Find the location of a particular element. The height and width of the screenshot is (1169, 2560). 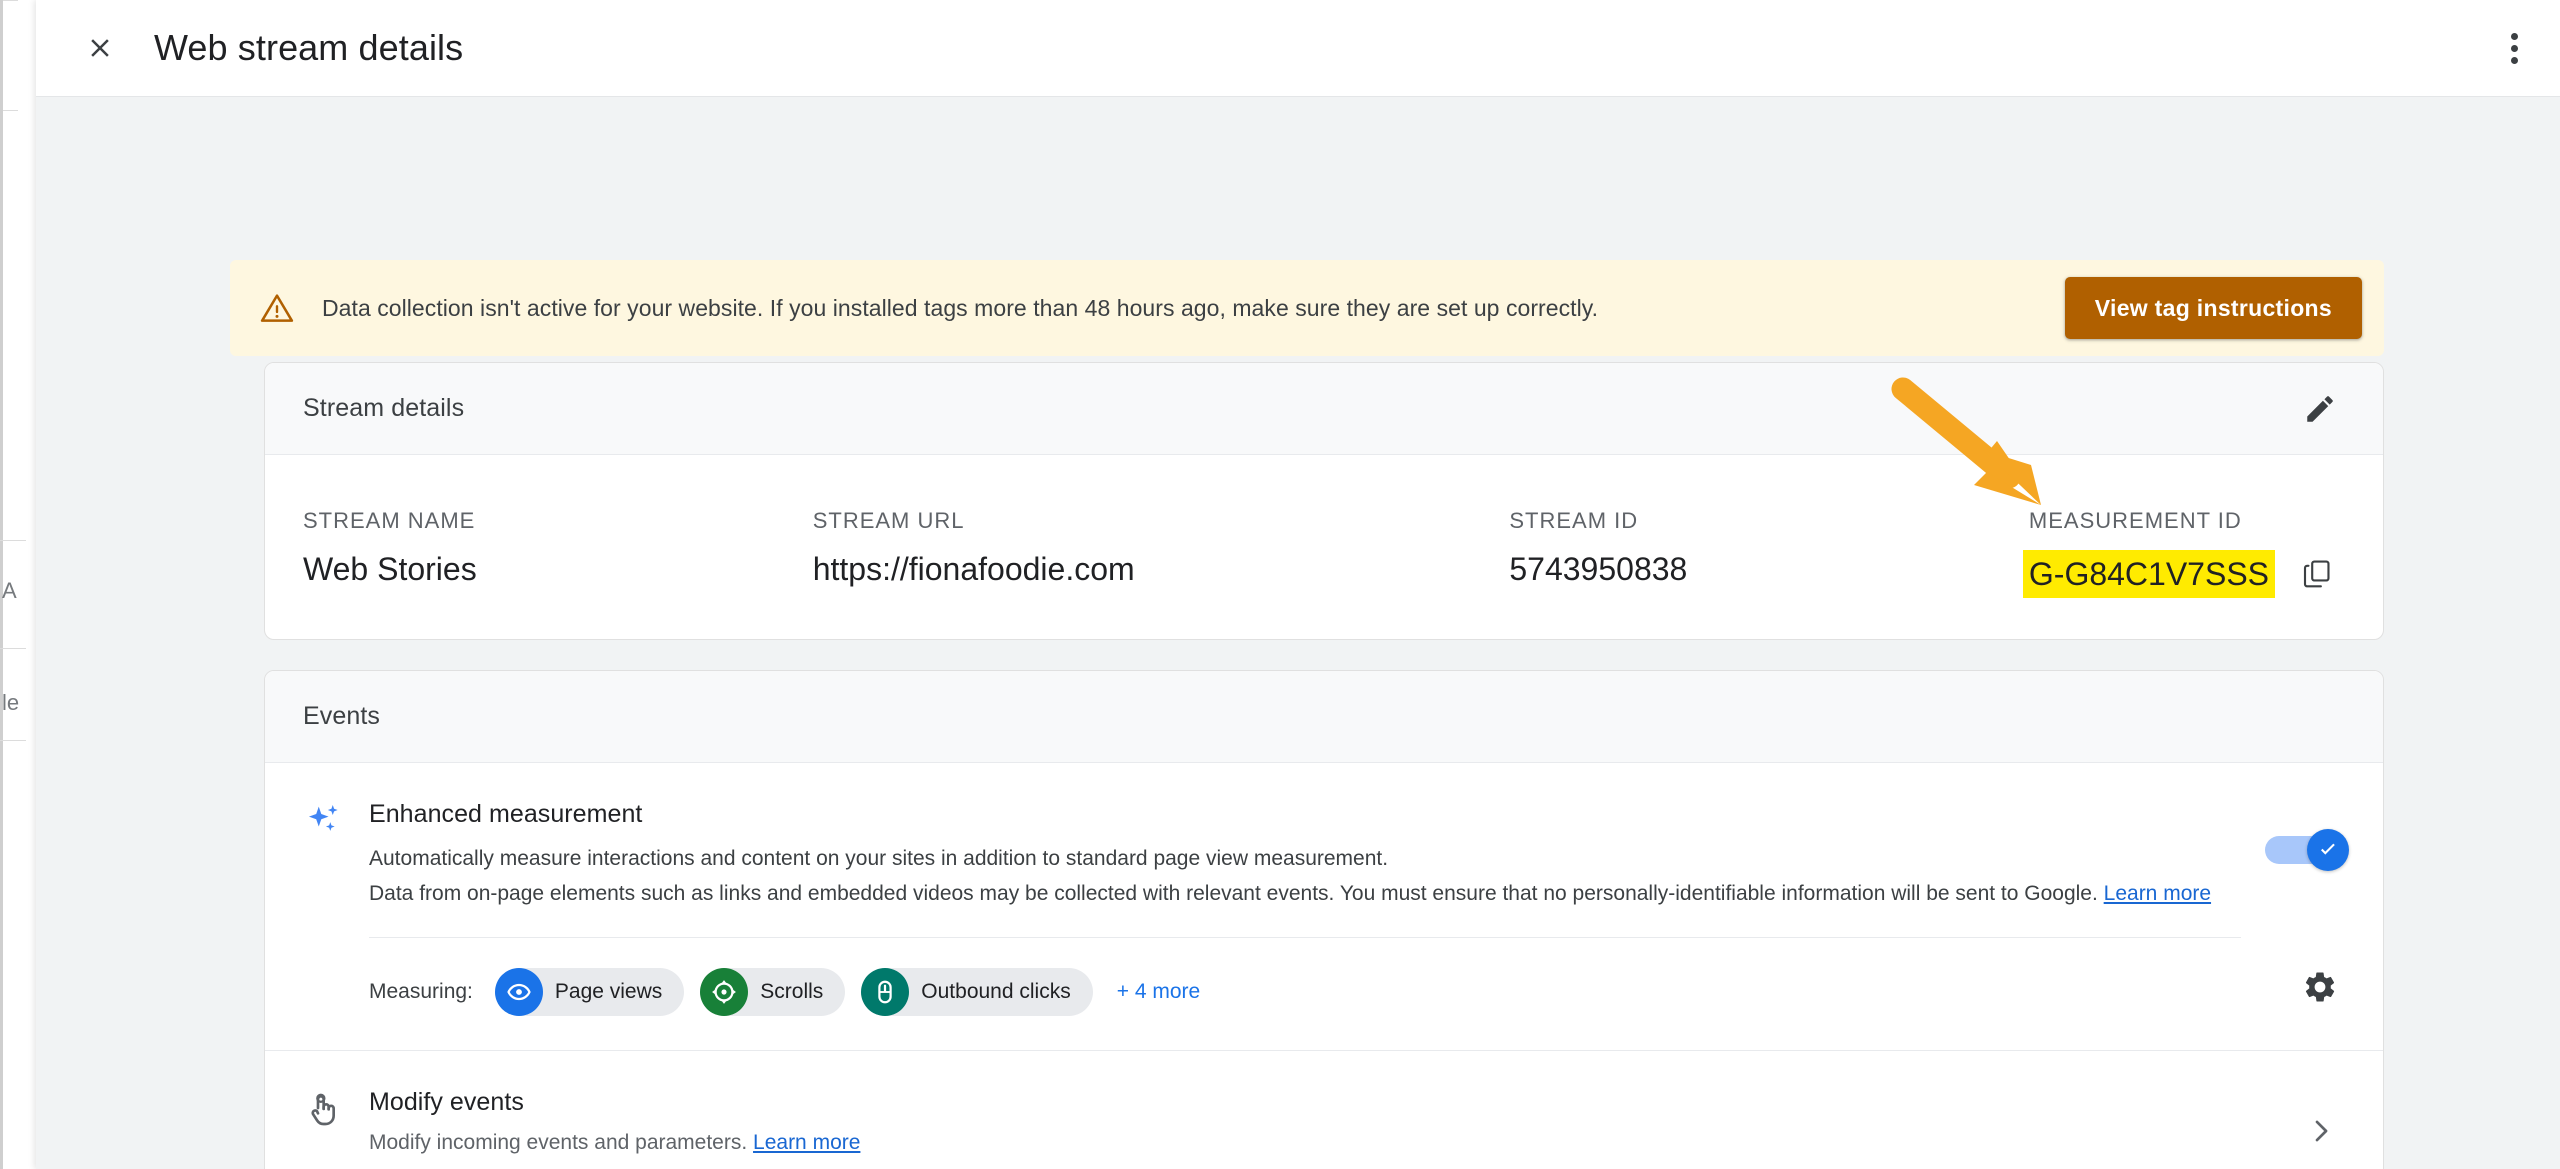

tap-hand-icon is located at coordinates (323, 1109).